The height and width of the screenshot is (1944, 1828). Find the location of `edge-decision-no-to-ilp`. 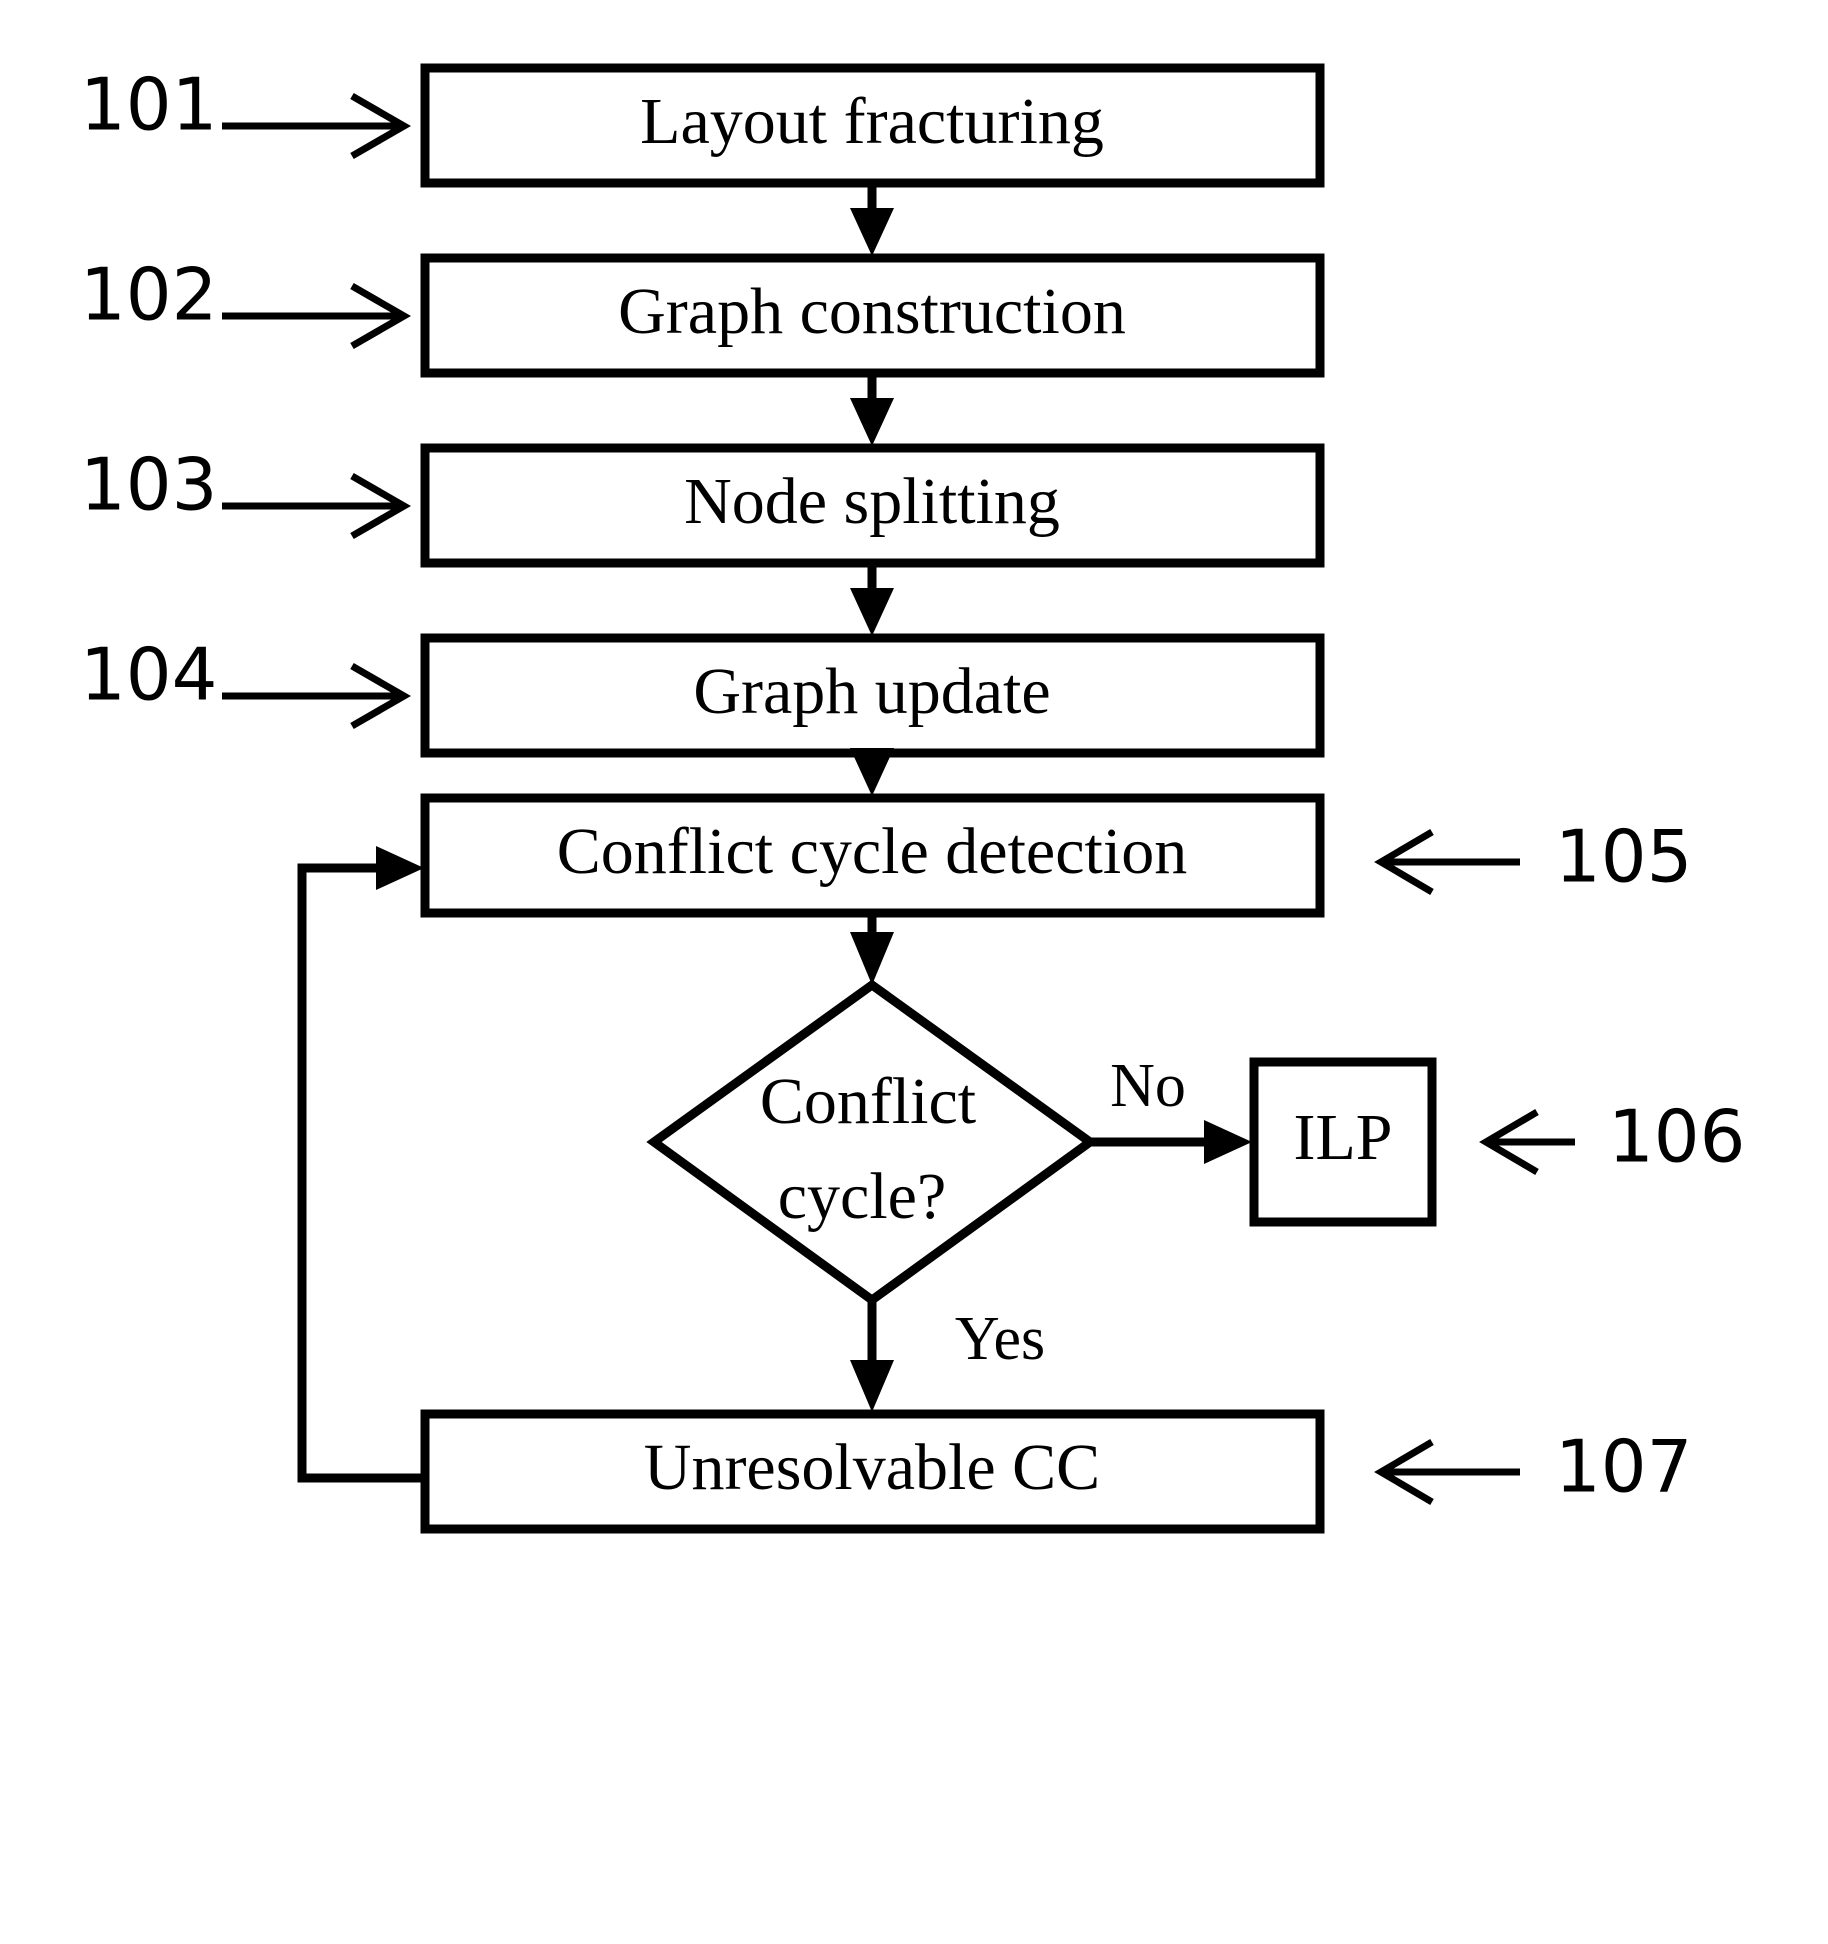

edge-decision-no-to-ilp is located at coordinates (1171, 1142).